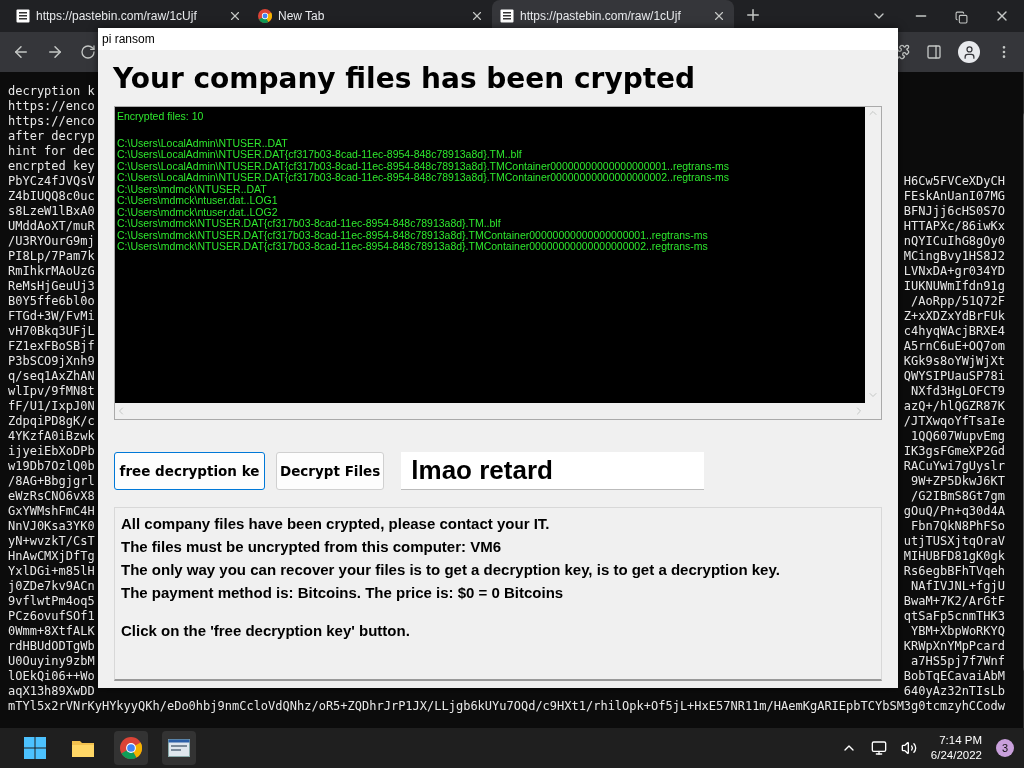  Describe the element at coordinates (954, 421) in the screenshot. I see `code-line: /JTXwqoYfTsaIe` at that location.